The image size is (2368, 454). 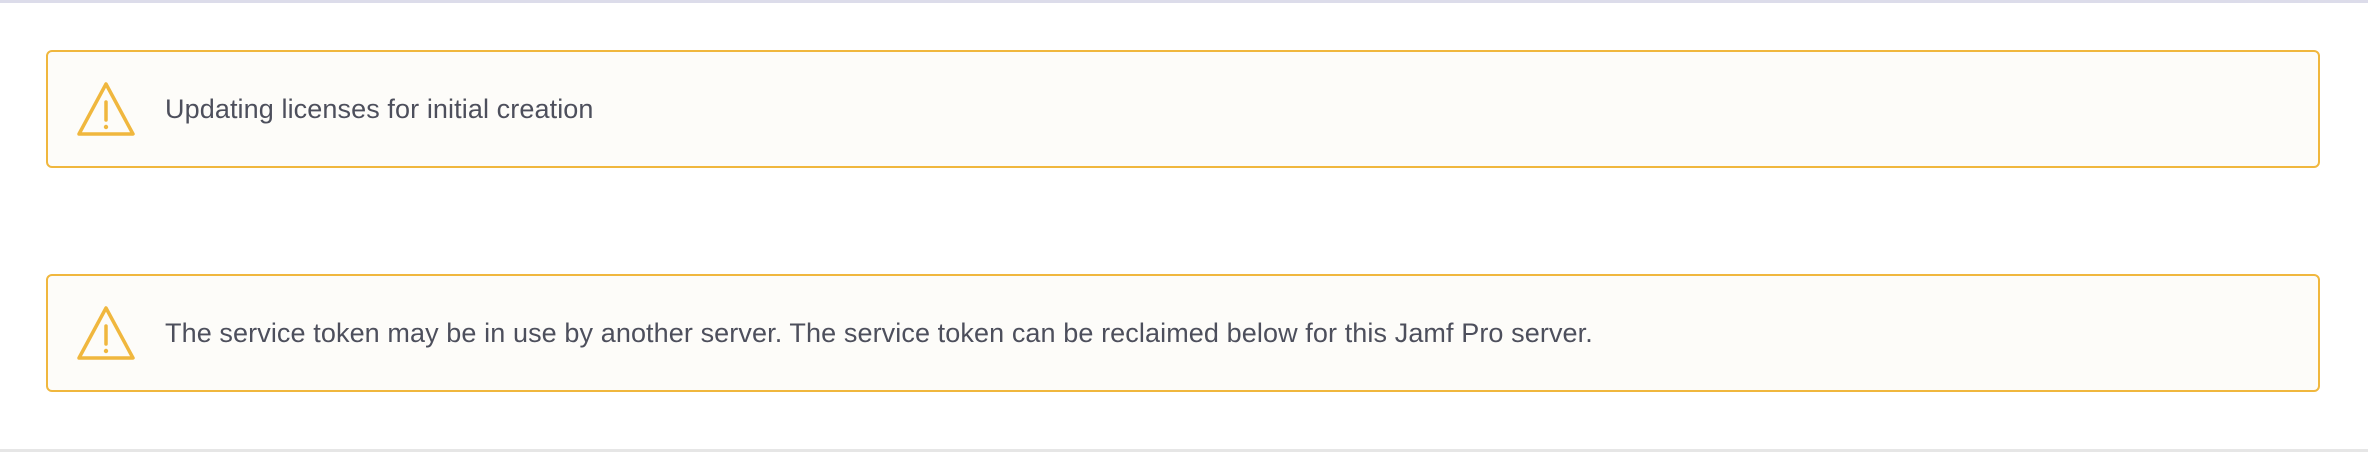 I want to click on alert-message: Updating licenses for initial creation, so click(x=379, y=108).